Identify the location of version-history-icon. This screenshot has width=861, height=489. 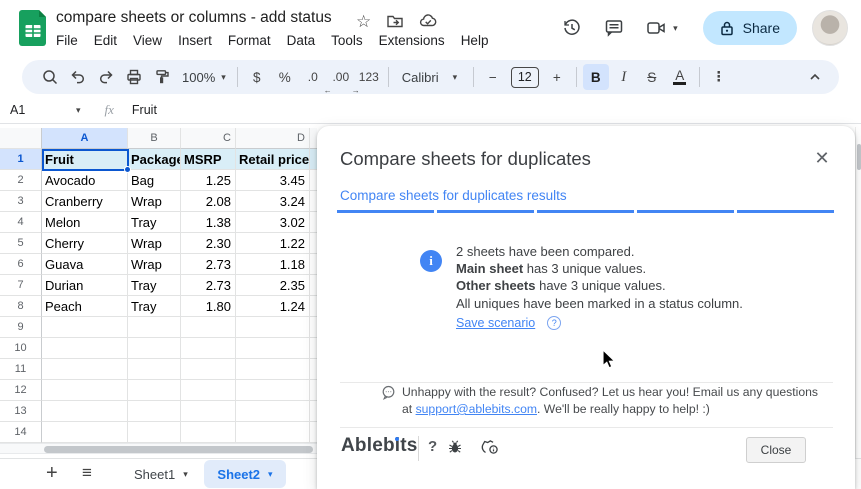
(572, 28).